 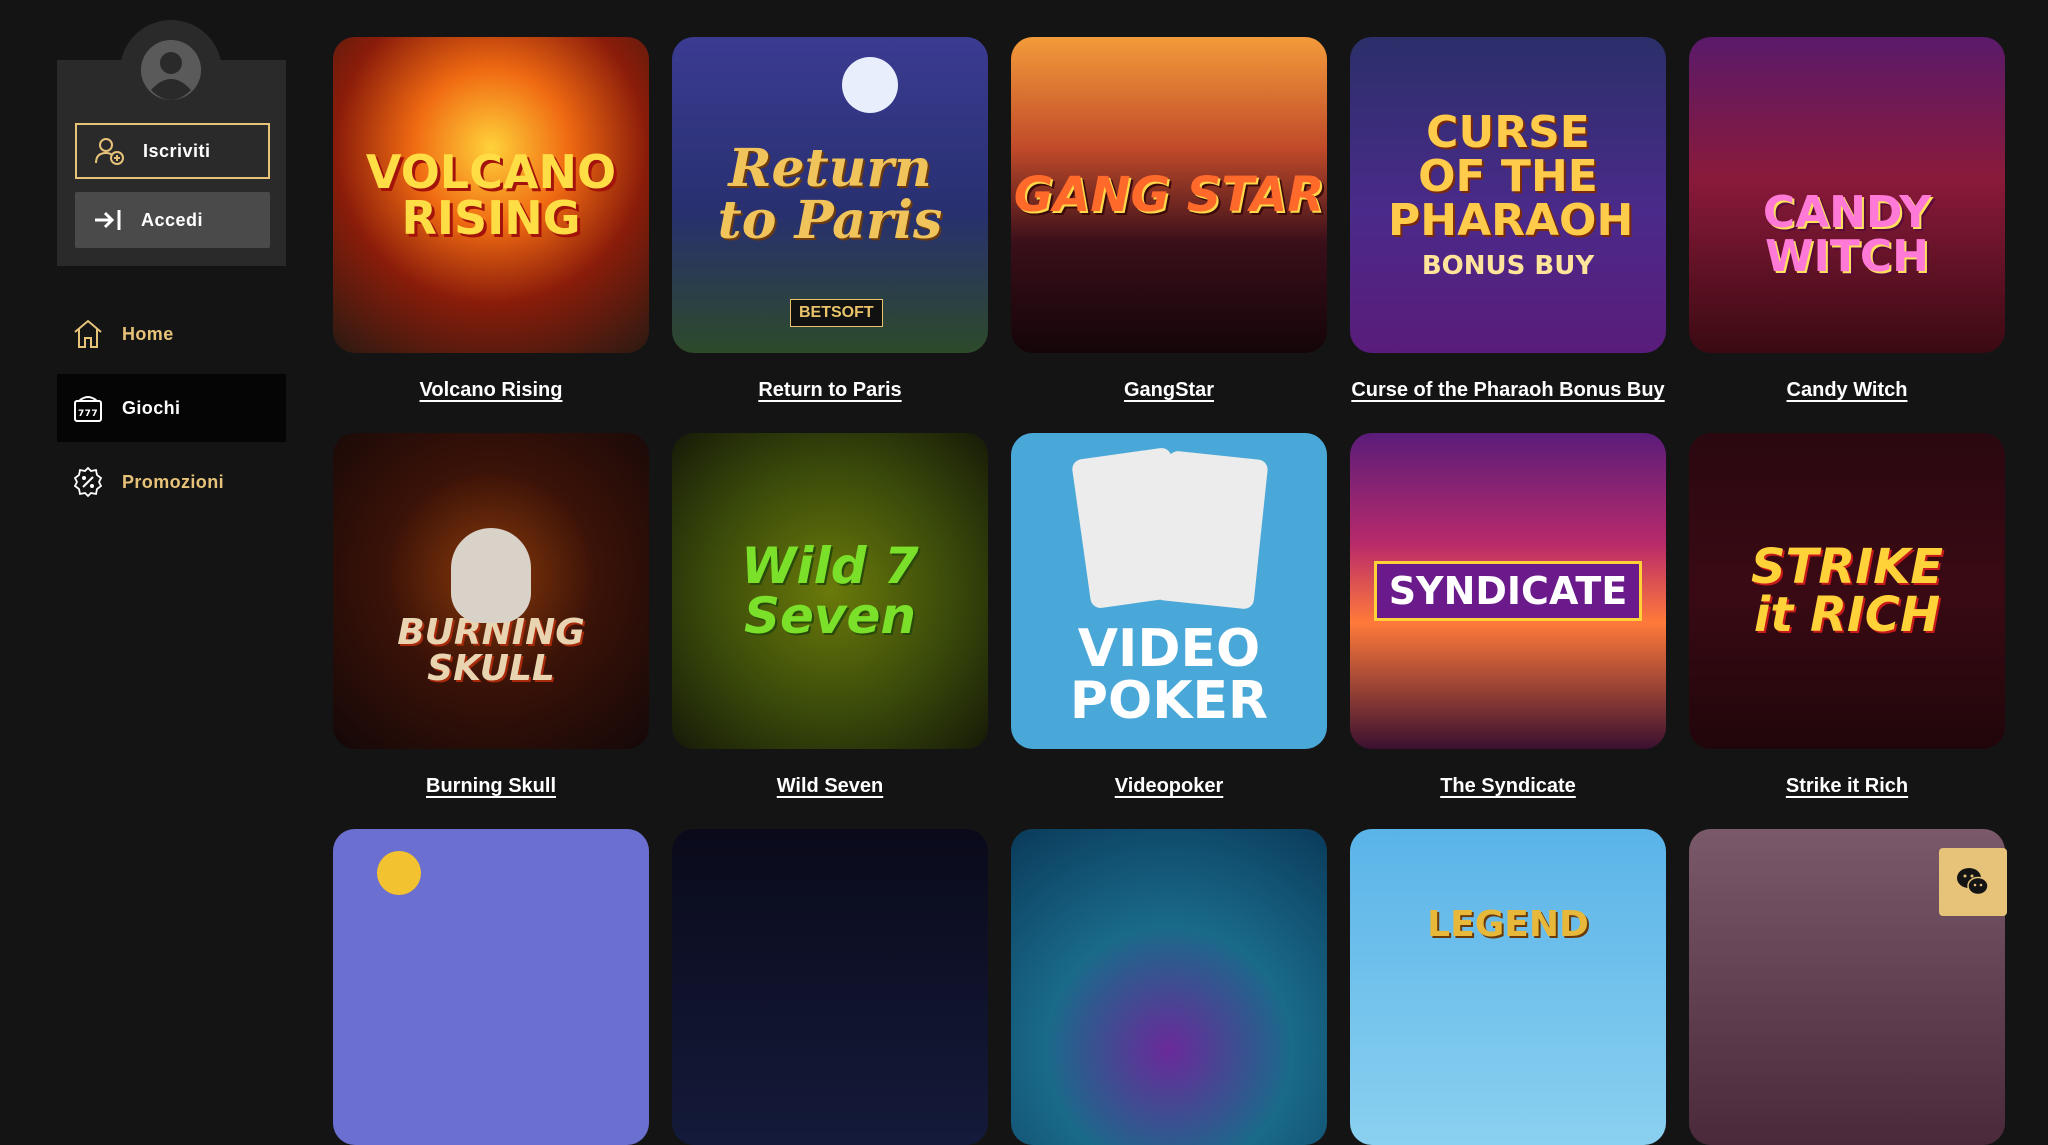 I want to click on nav-item-promozioni: Promozioni, so click(x=171, y=482).